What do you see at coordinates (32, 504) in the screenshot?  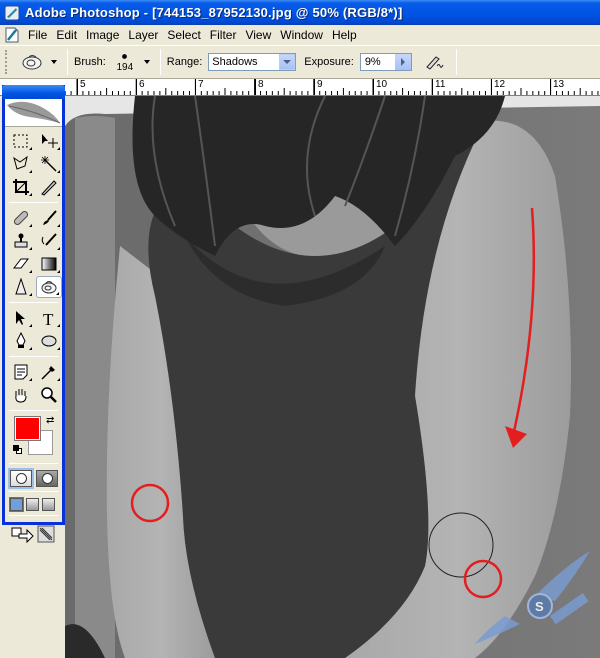 I see `full-screen-menu-mode-button` at bounding box center [32, 504].